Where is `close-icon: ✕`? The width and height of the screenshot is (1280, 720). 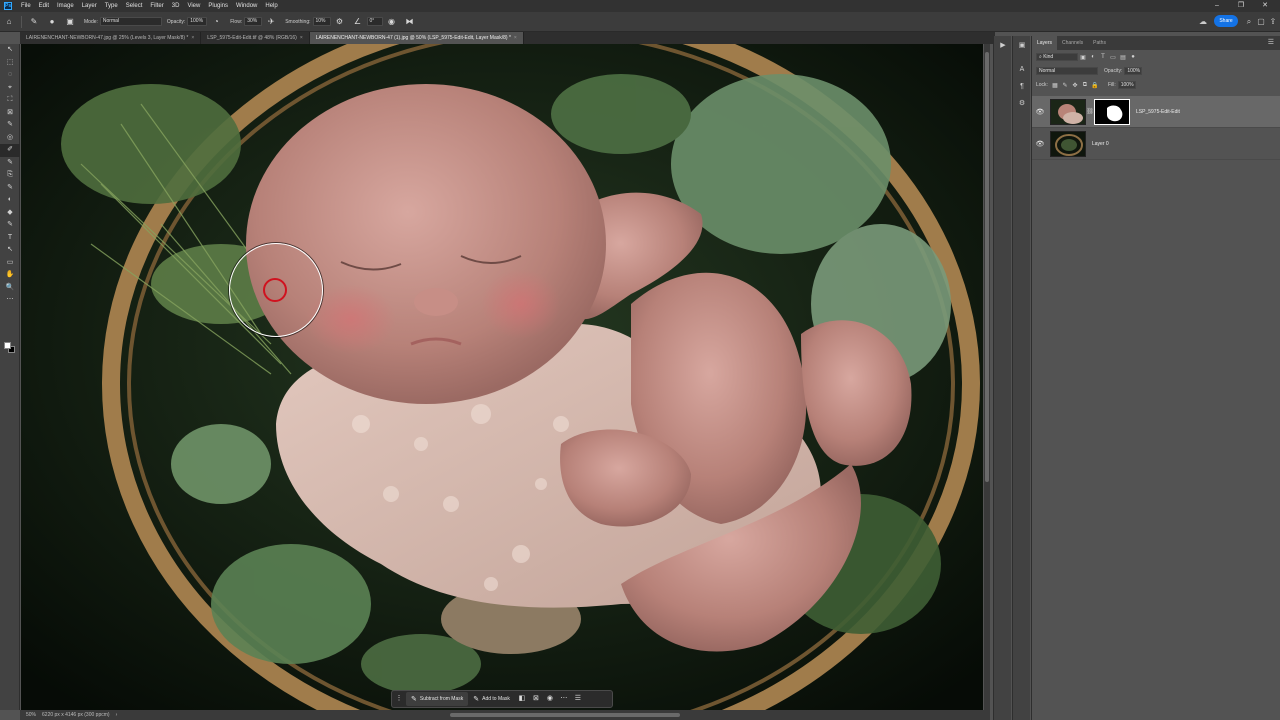
close-icon: ✕ is located at coordinates (1265, 6).